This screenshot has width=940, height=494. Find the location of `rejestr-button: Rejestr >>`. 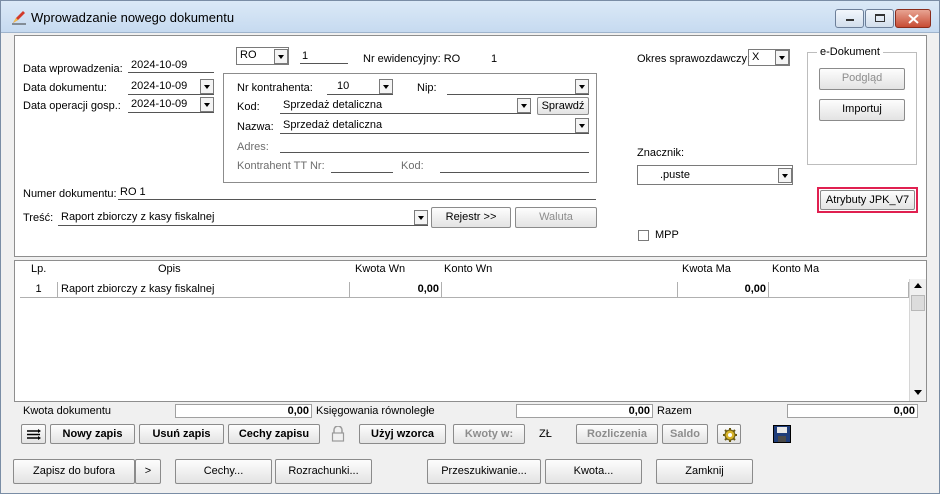

rejestr-button: Rejestr >> is located at coordinates (471, 217).